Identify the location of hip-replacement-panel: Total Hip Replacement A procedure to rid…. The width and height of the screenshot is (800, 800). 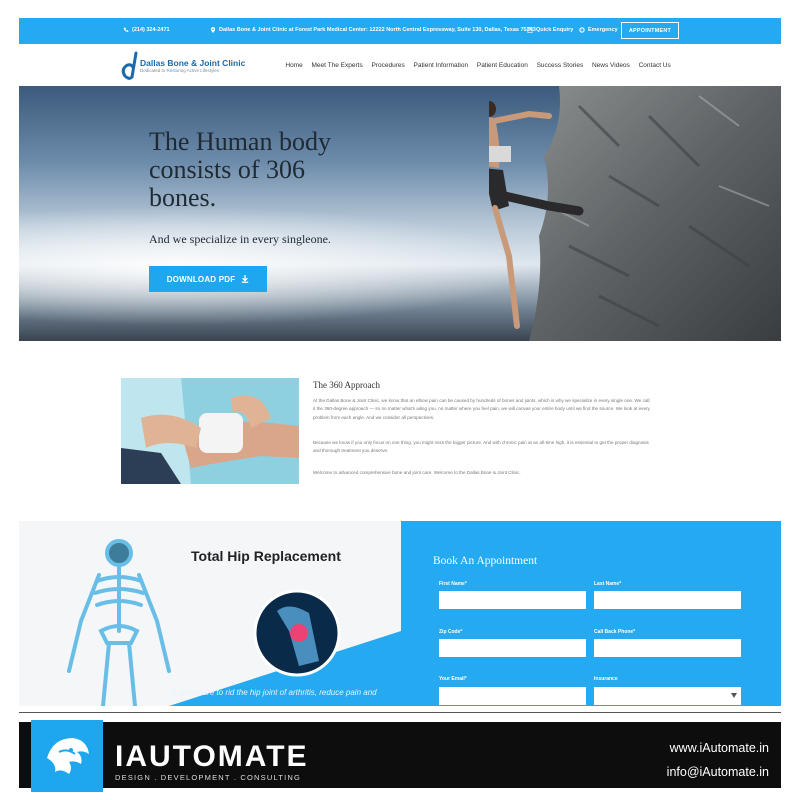
(210, 613).